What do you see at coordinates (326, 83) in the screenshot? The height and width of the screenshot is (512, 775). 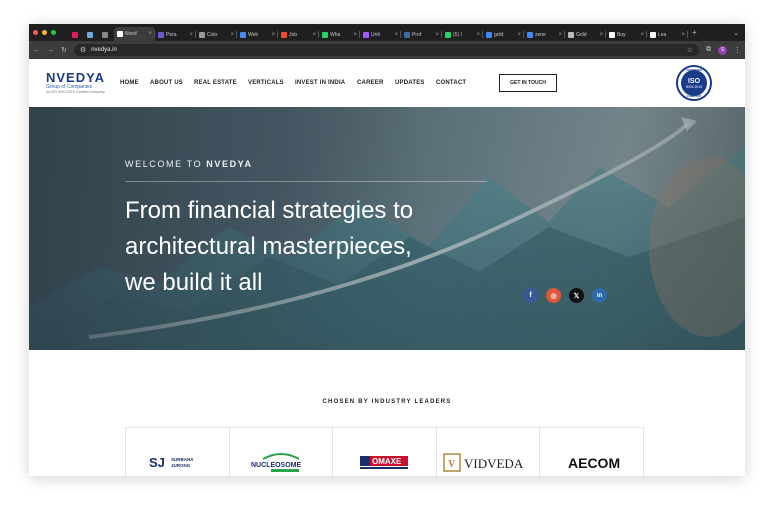 I see `nav-invest-in-india: INVEST IN INDIA` at bounding box center [326, 83].